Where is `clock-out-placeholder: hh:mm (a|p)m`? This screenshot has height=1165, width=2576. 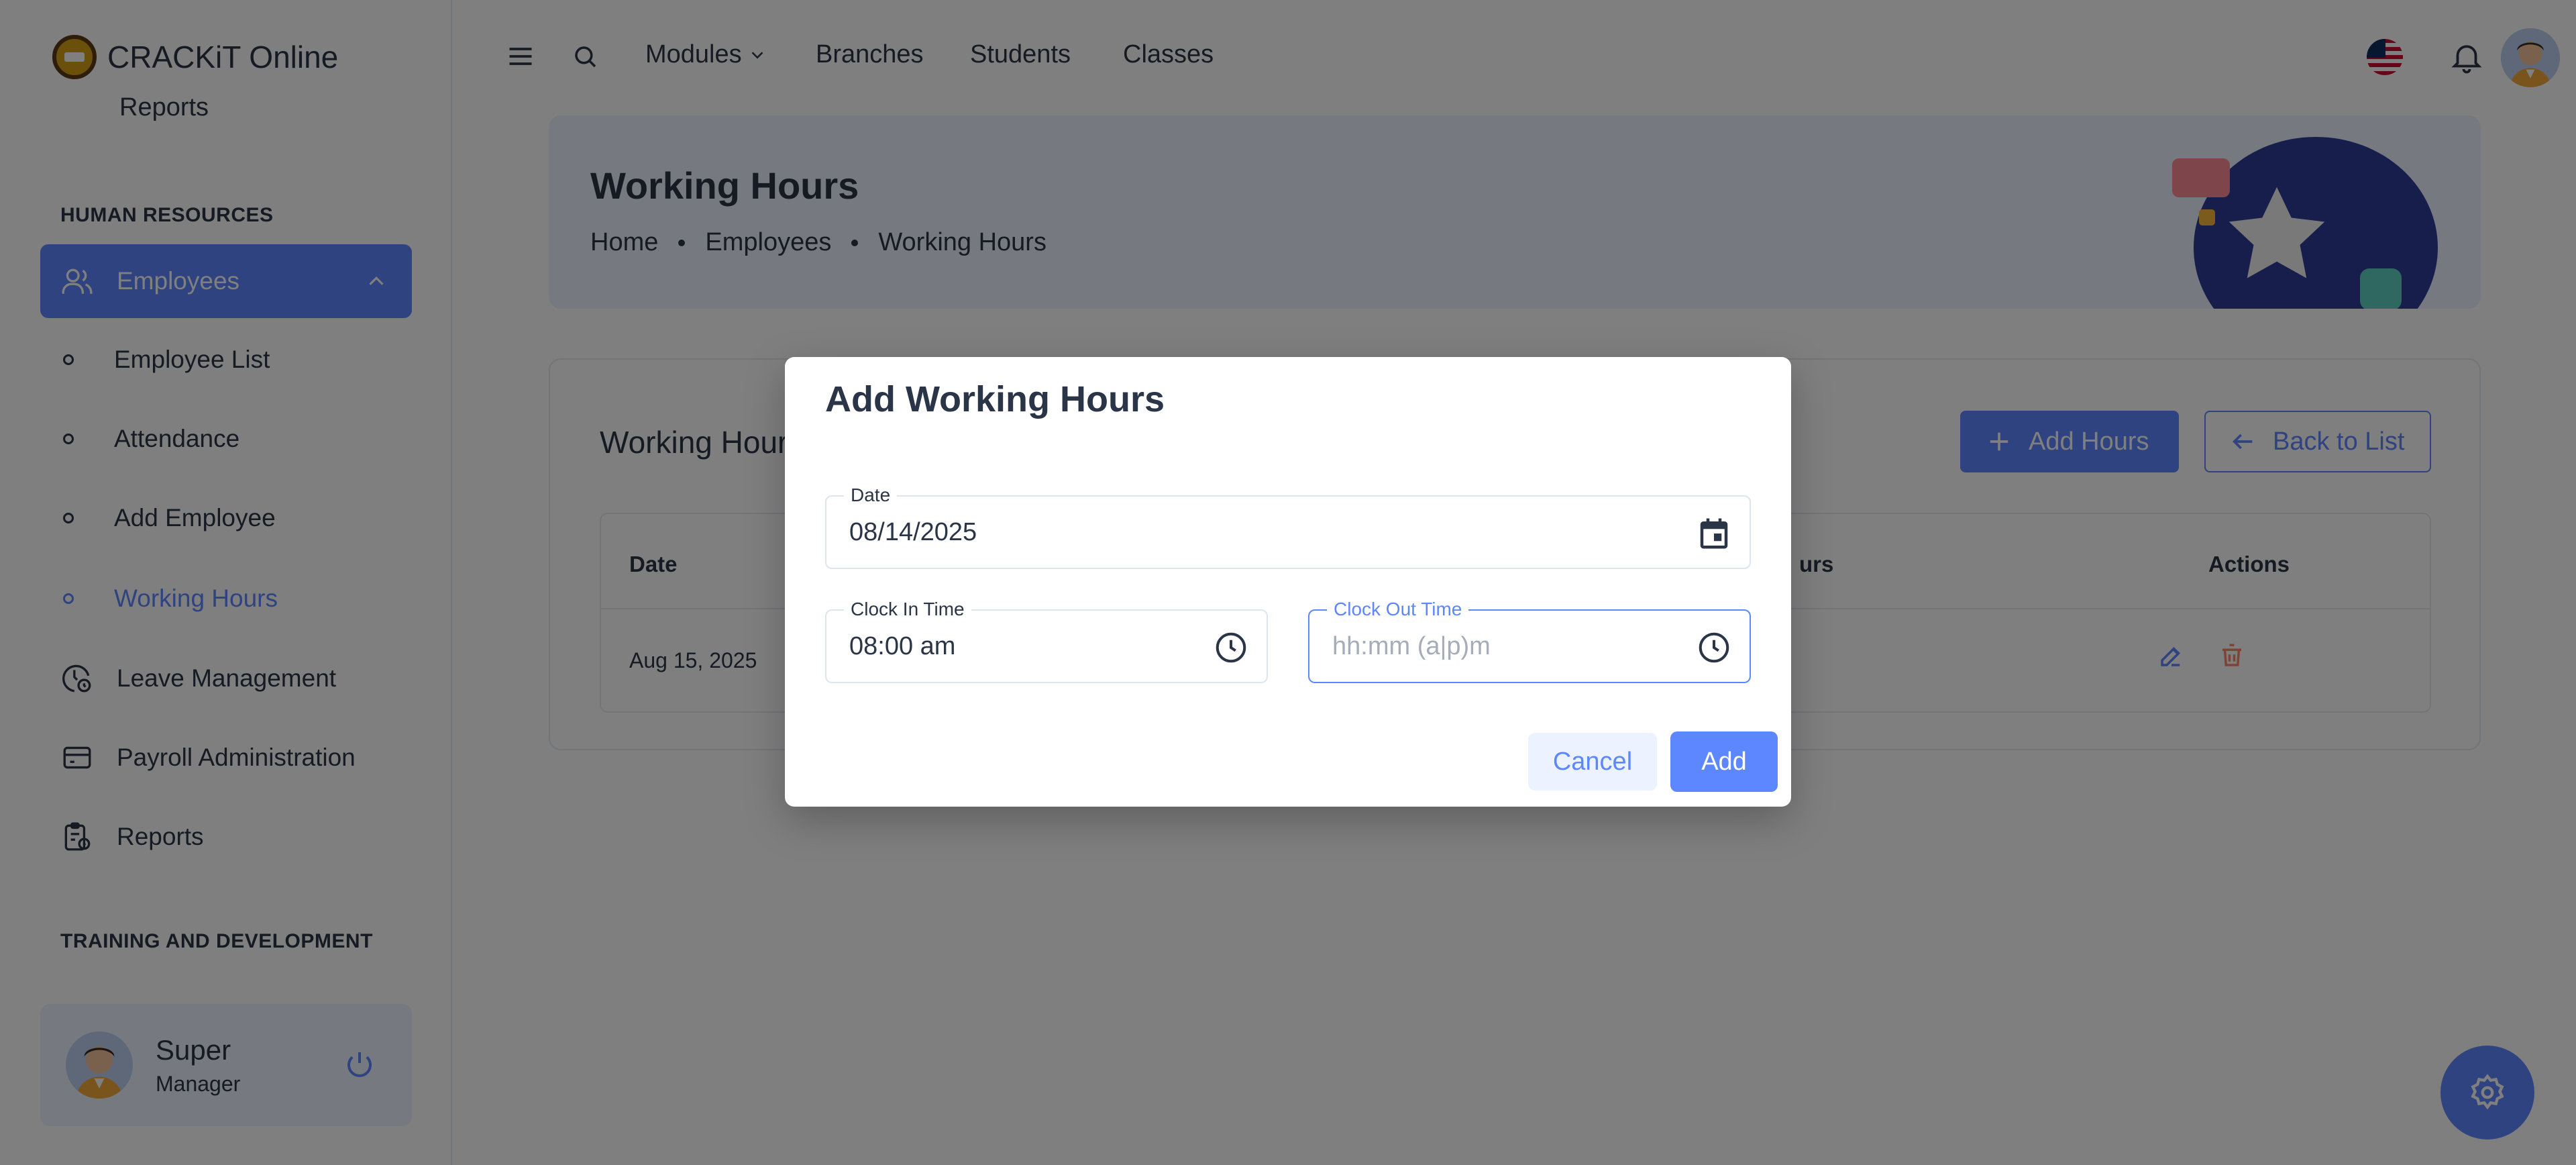
clock-out-placeholder: hh:mm (a|p)m is located at coordinates (1411, 646).